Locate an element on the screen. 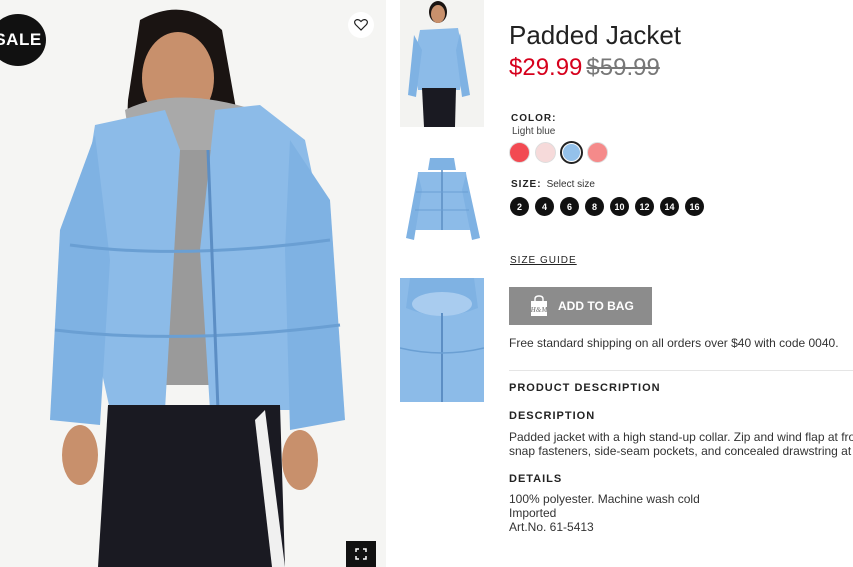 The width and height of the screenshot is (853, 567). add-to-bag-button: H&M ADD TO BAG is located at coordinates (580, 306).